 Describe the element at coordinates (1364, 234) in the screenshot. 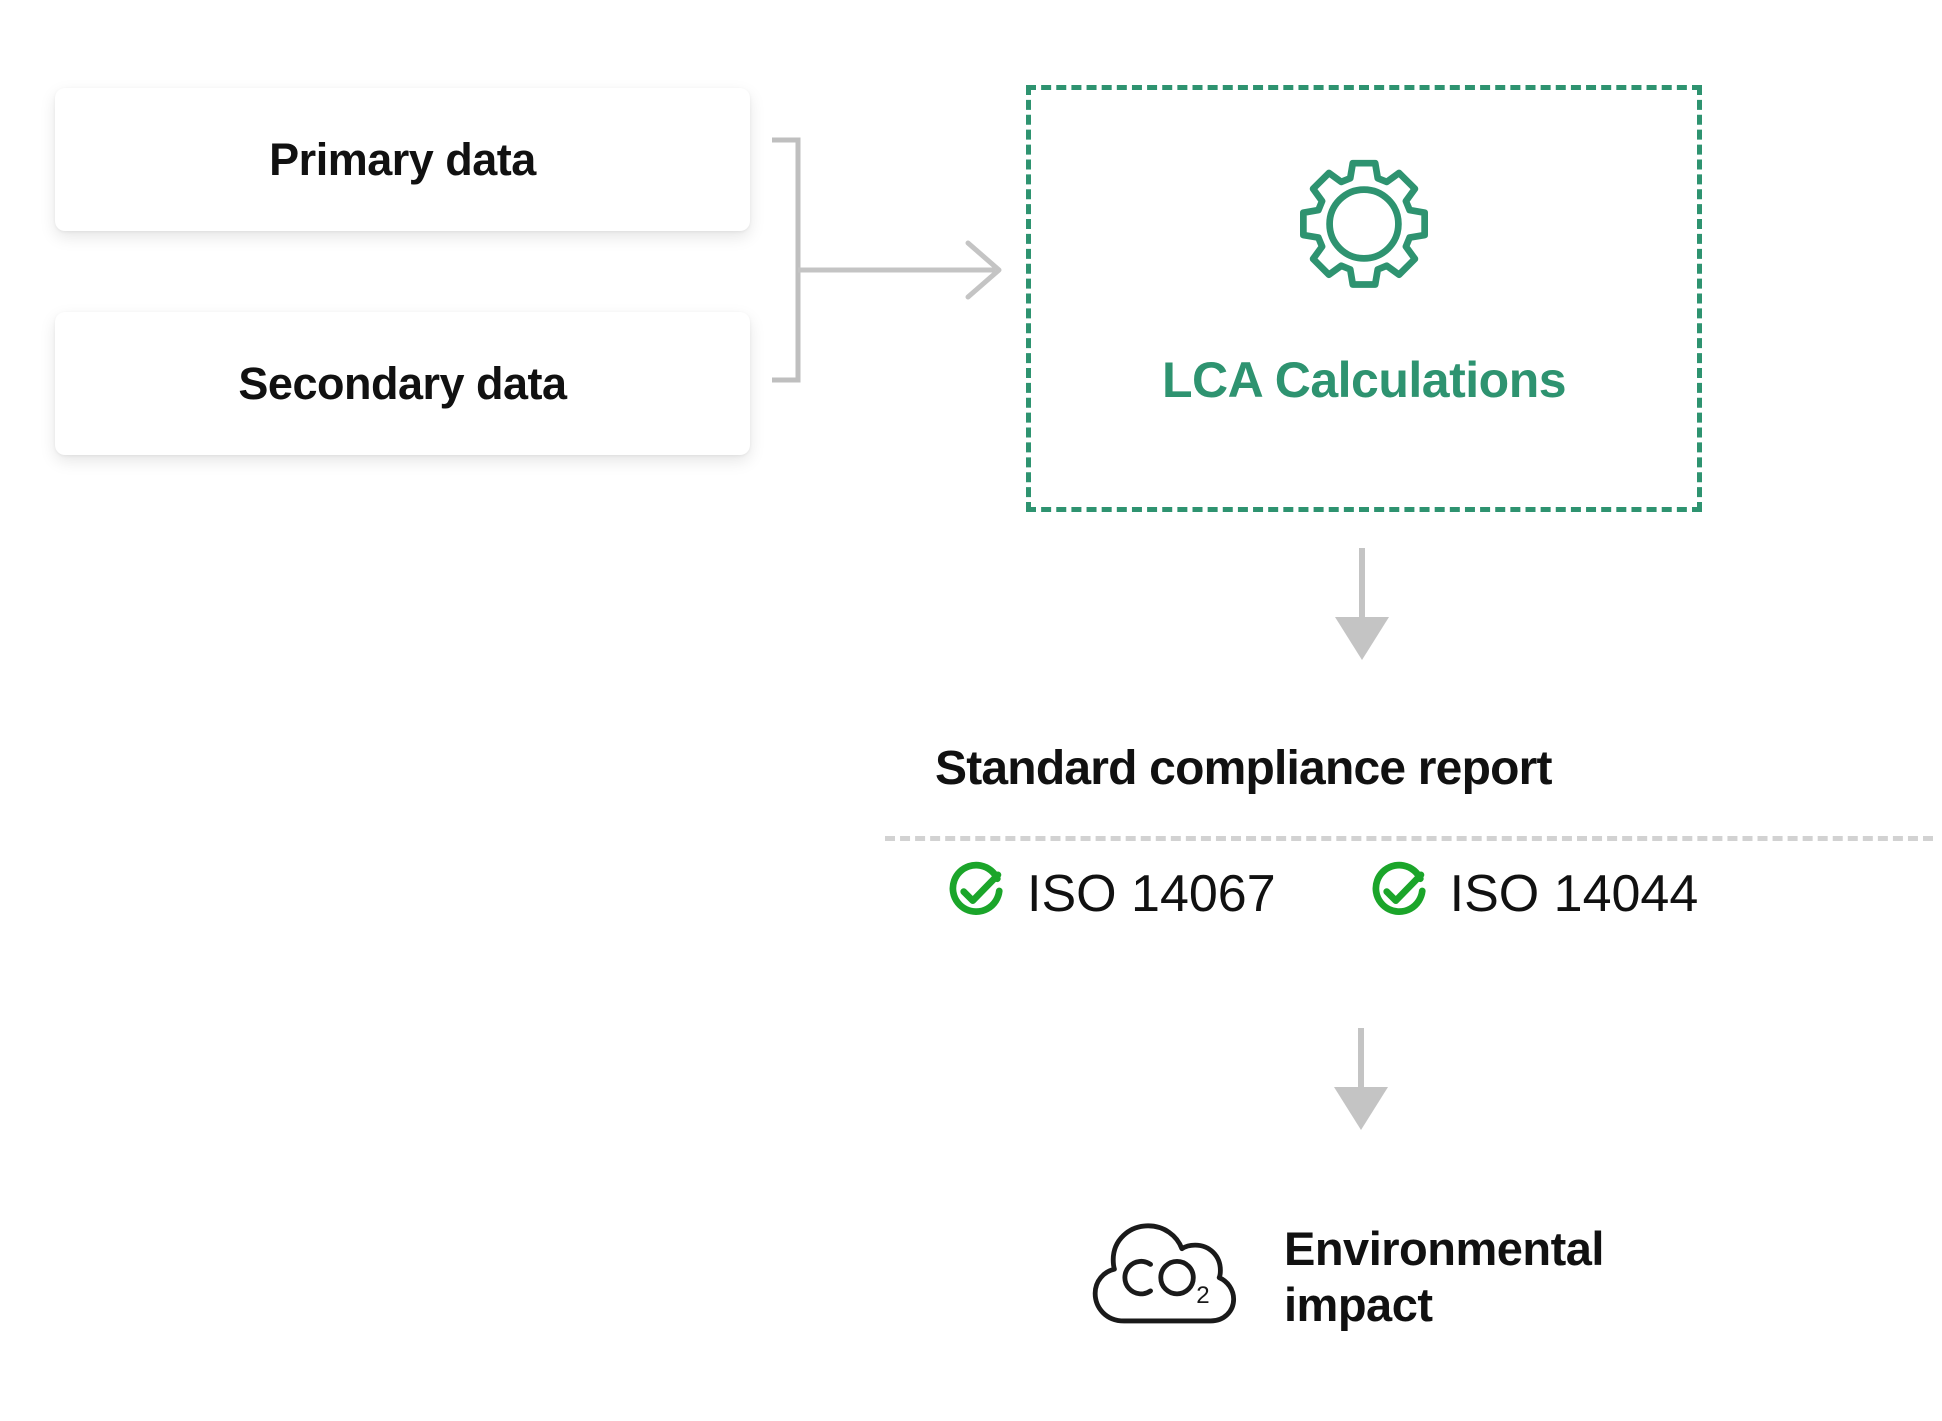

I see `gear-icon` at that location.